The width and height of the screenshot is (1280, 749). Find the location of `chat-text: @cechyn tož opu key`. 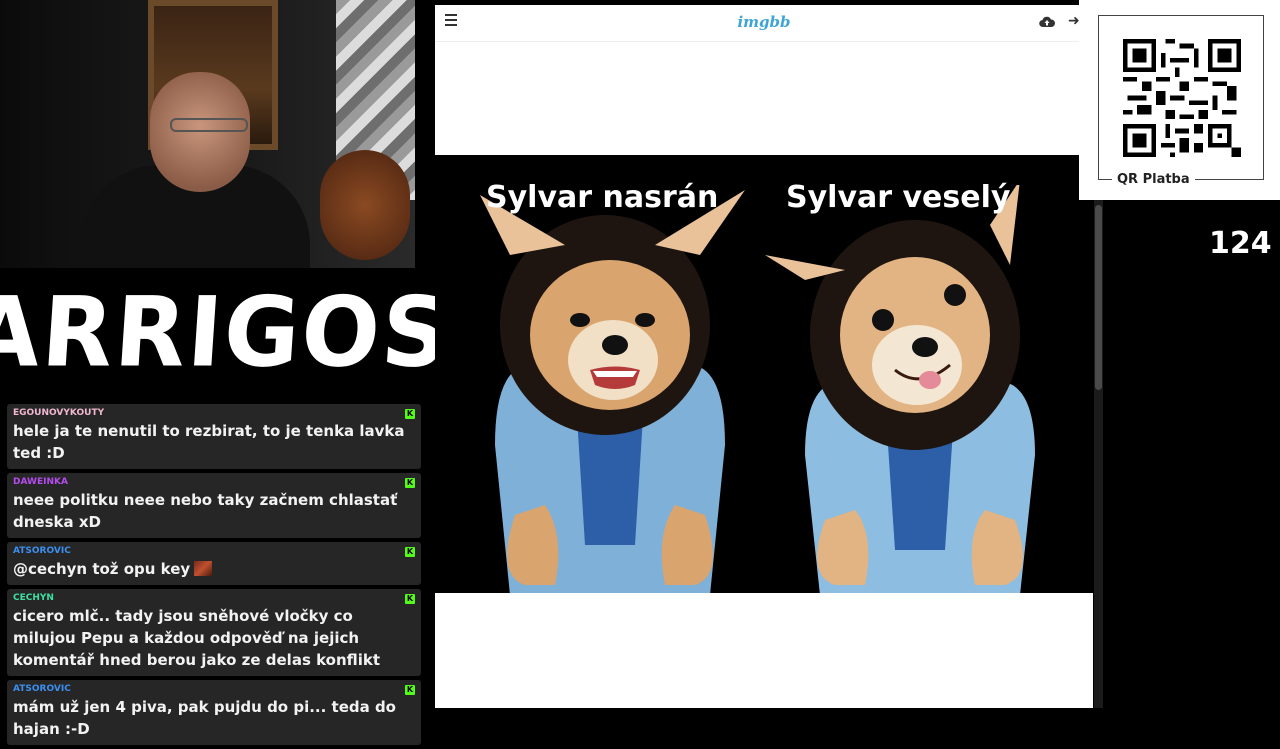

chat-text: @cechyn tož opu key is located at coordinates (102, 569).